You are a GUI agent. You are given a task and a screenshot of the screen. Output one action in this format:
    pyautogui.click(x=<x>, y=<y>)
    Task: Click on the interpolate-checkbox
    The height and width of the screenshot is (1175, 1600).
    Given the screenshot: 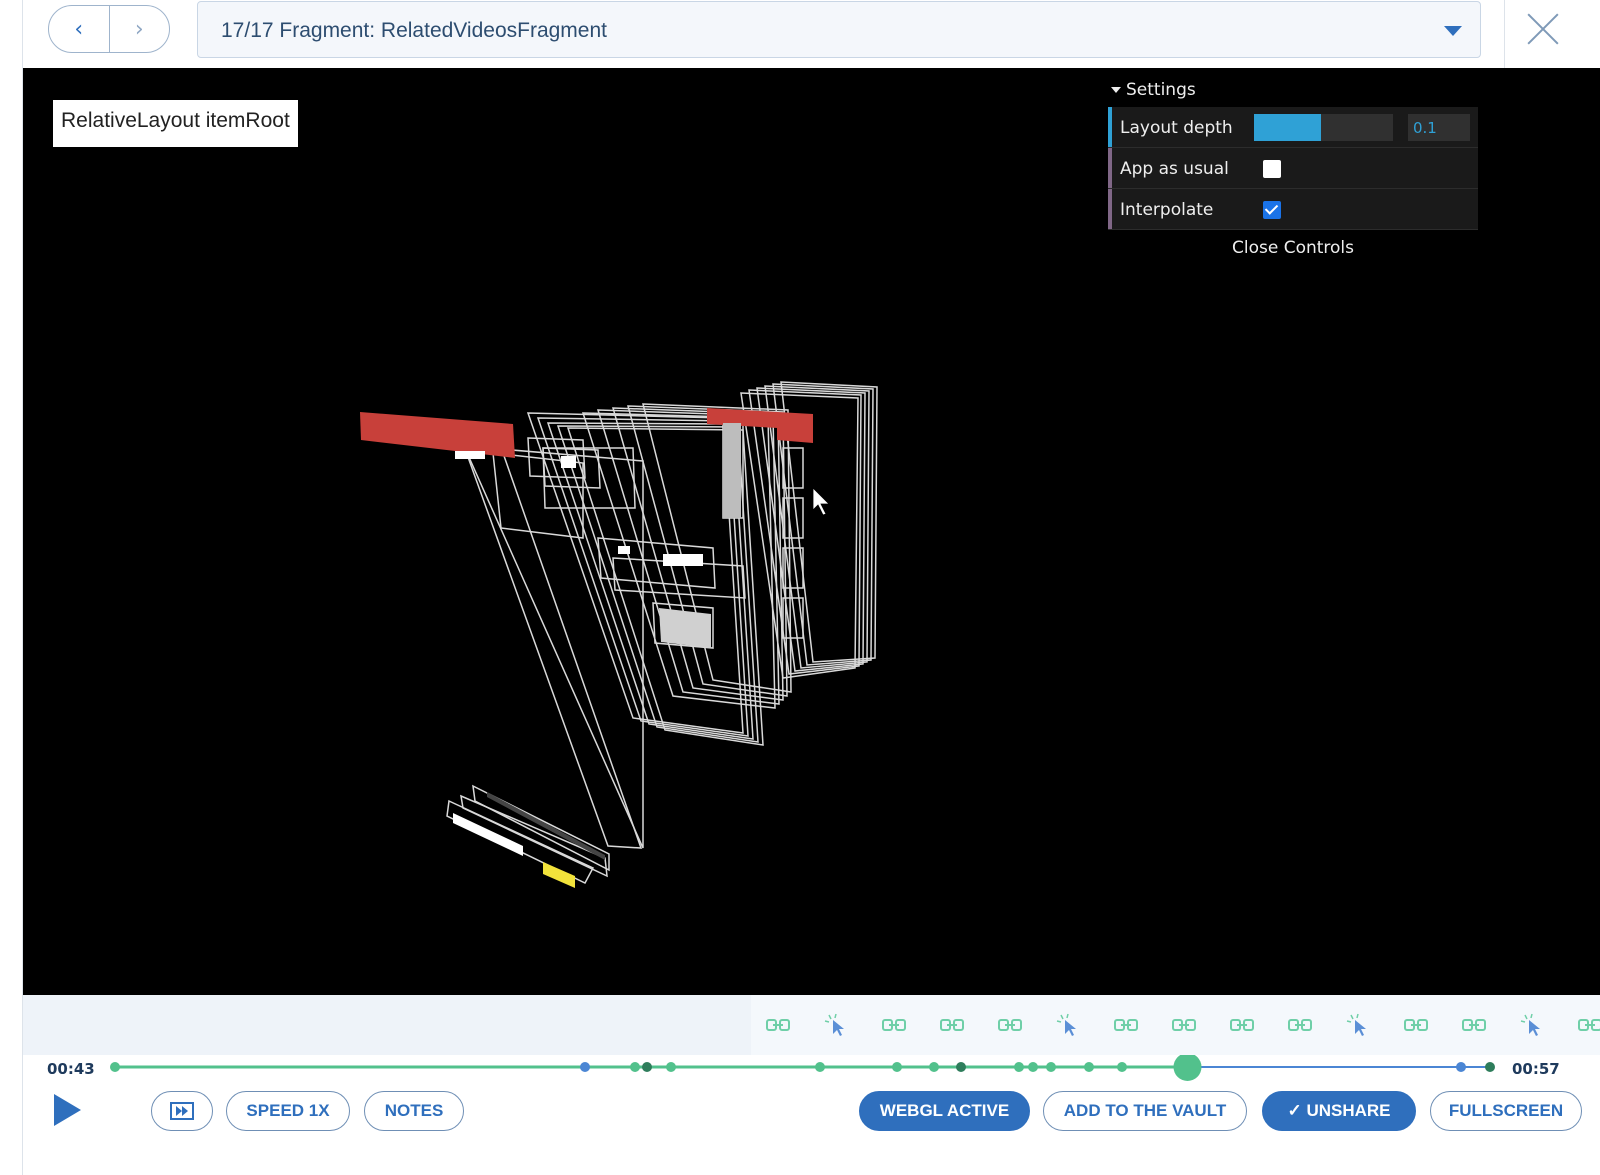 What is the action you would take?
    pyautogui.click(x=1272, y=210)
    